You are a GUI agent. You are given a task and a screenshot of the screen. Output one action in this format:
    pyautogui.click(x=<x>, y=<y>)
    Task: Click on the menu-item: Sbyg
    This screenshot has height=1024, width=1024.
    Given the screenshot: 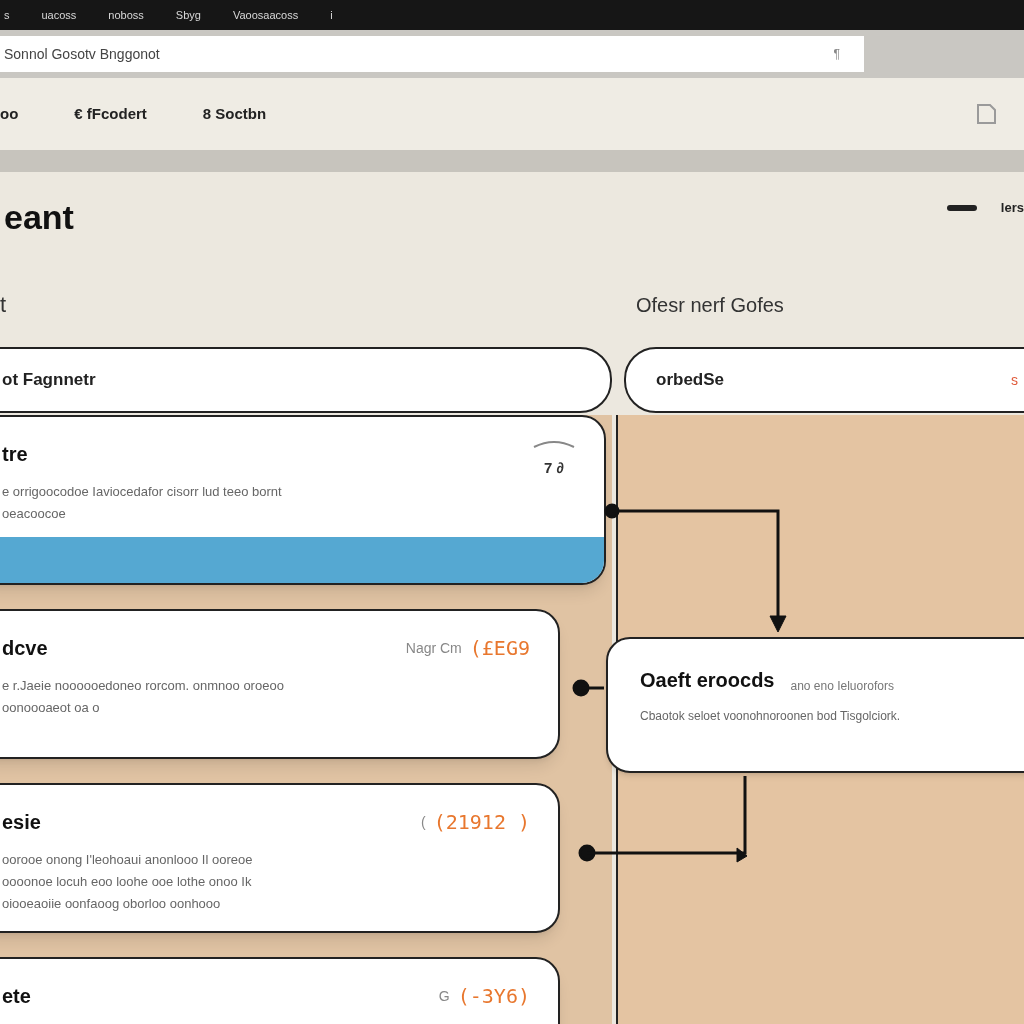 What is the action you would take?
    pyautogui.click(x=188, y=15)
    